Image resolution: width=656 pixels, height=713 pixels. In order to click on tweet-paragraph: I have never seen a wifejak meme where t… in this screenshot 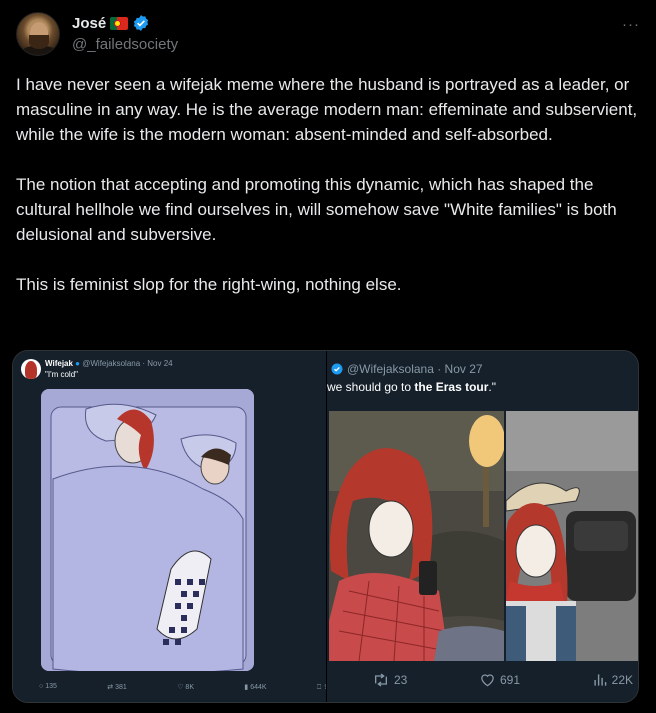, I will do `click(327, 109)`.